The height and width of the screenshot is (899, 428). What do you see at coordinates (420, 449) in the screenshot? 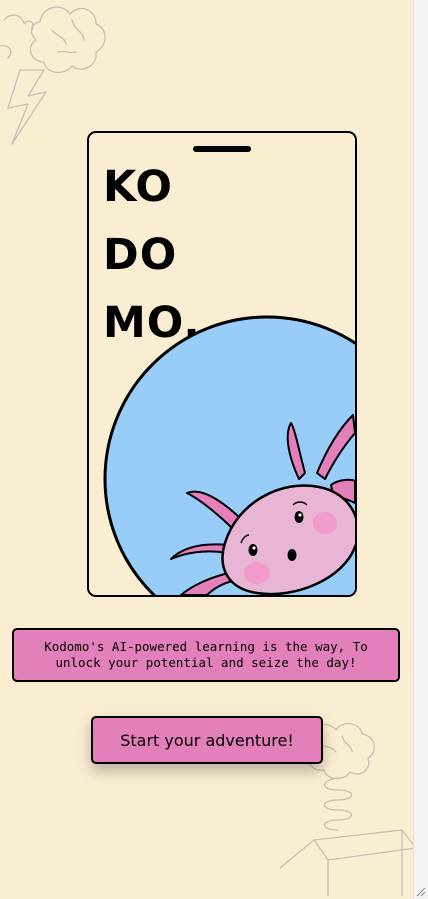
I see `page-scrollbar` at bounding box center [420, 449].